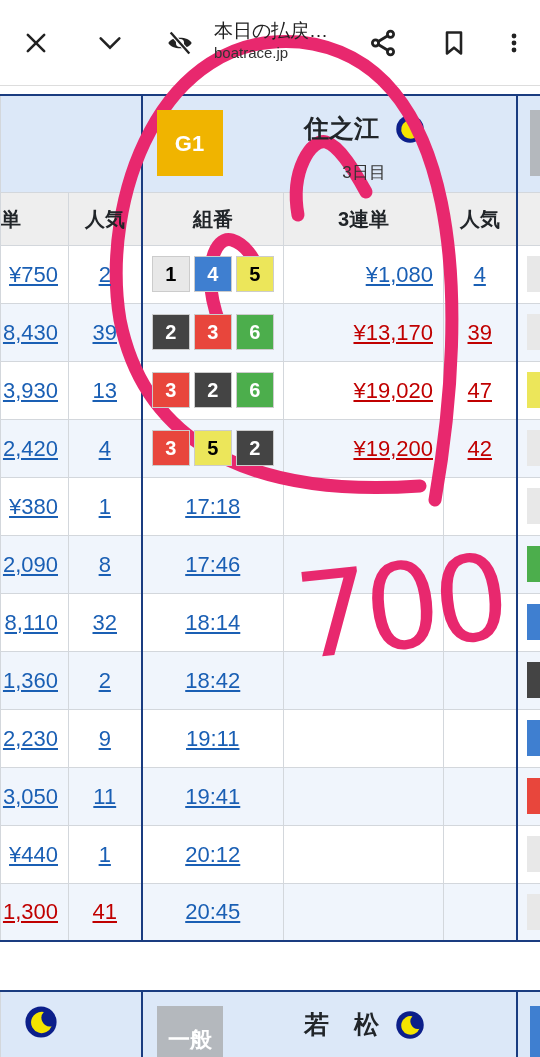  I want to click on grade-badge: 一般, so click(189, 1031).